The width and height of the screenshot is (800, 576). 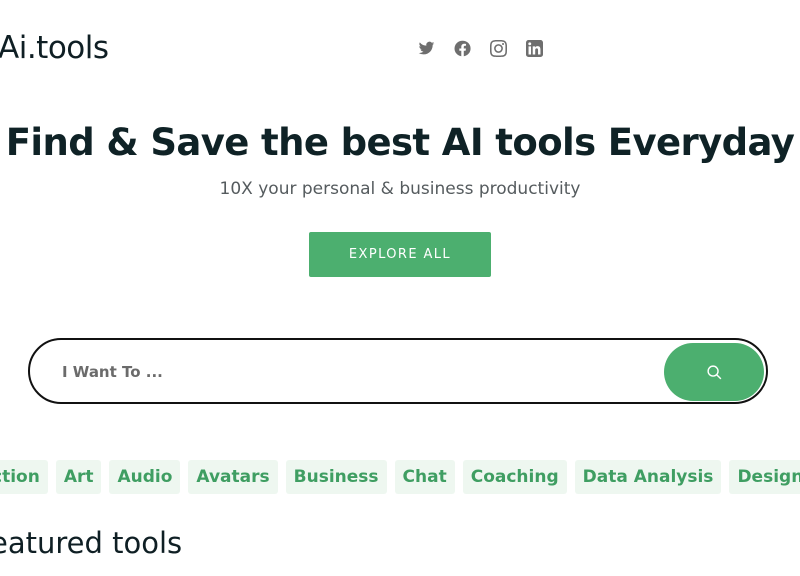 What do you see at coordinates (400, 142) in the screenshot?
I see `hero-title: Find & Save the best AI tools Everyday` at bounding box center [400, 142].